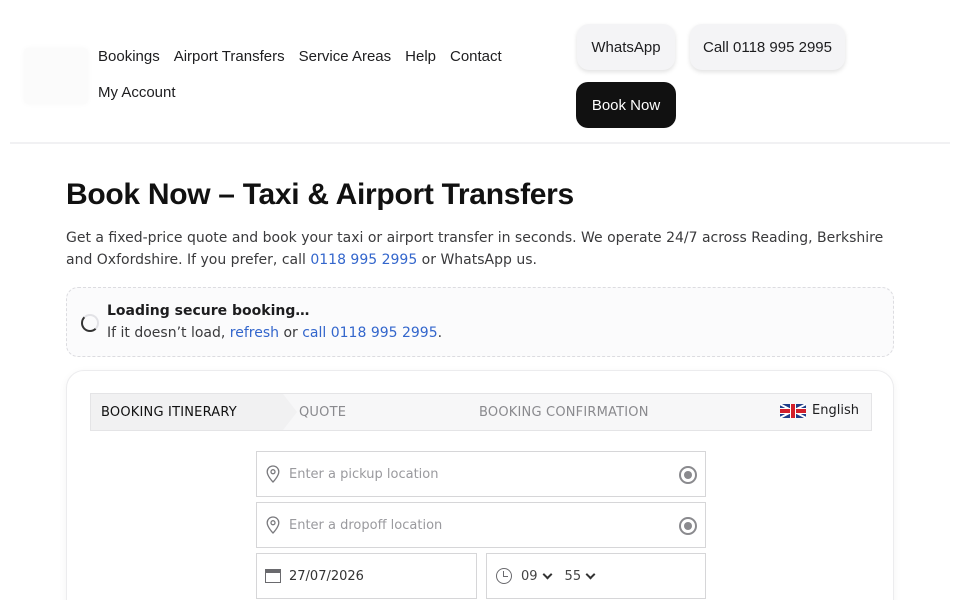 The image size is (960, 600). Describe the element at coordinates (767, 47) in the screenshot. I see `call-button: Call 0118 995 2995` at that location.